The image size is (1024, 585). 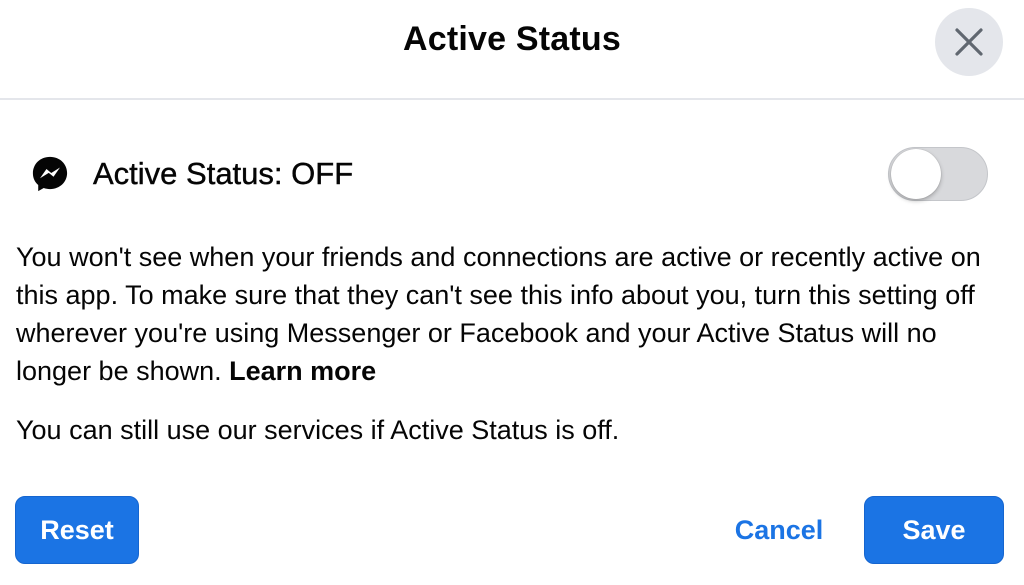 What do you see at coordinates (77, 530) in the screenshot?
I see `reset-button: Reset` at bounding box center [77, 530].